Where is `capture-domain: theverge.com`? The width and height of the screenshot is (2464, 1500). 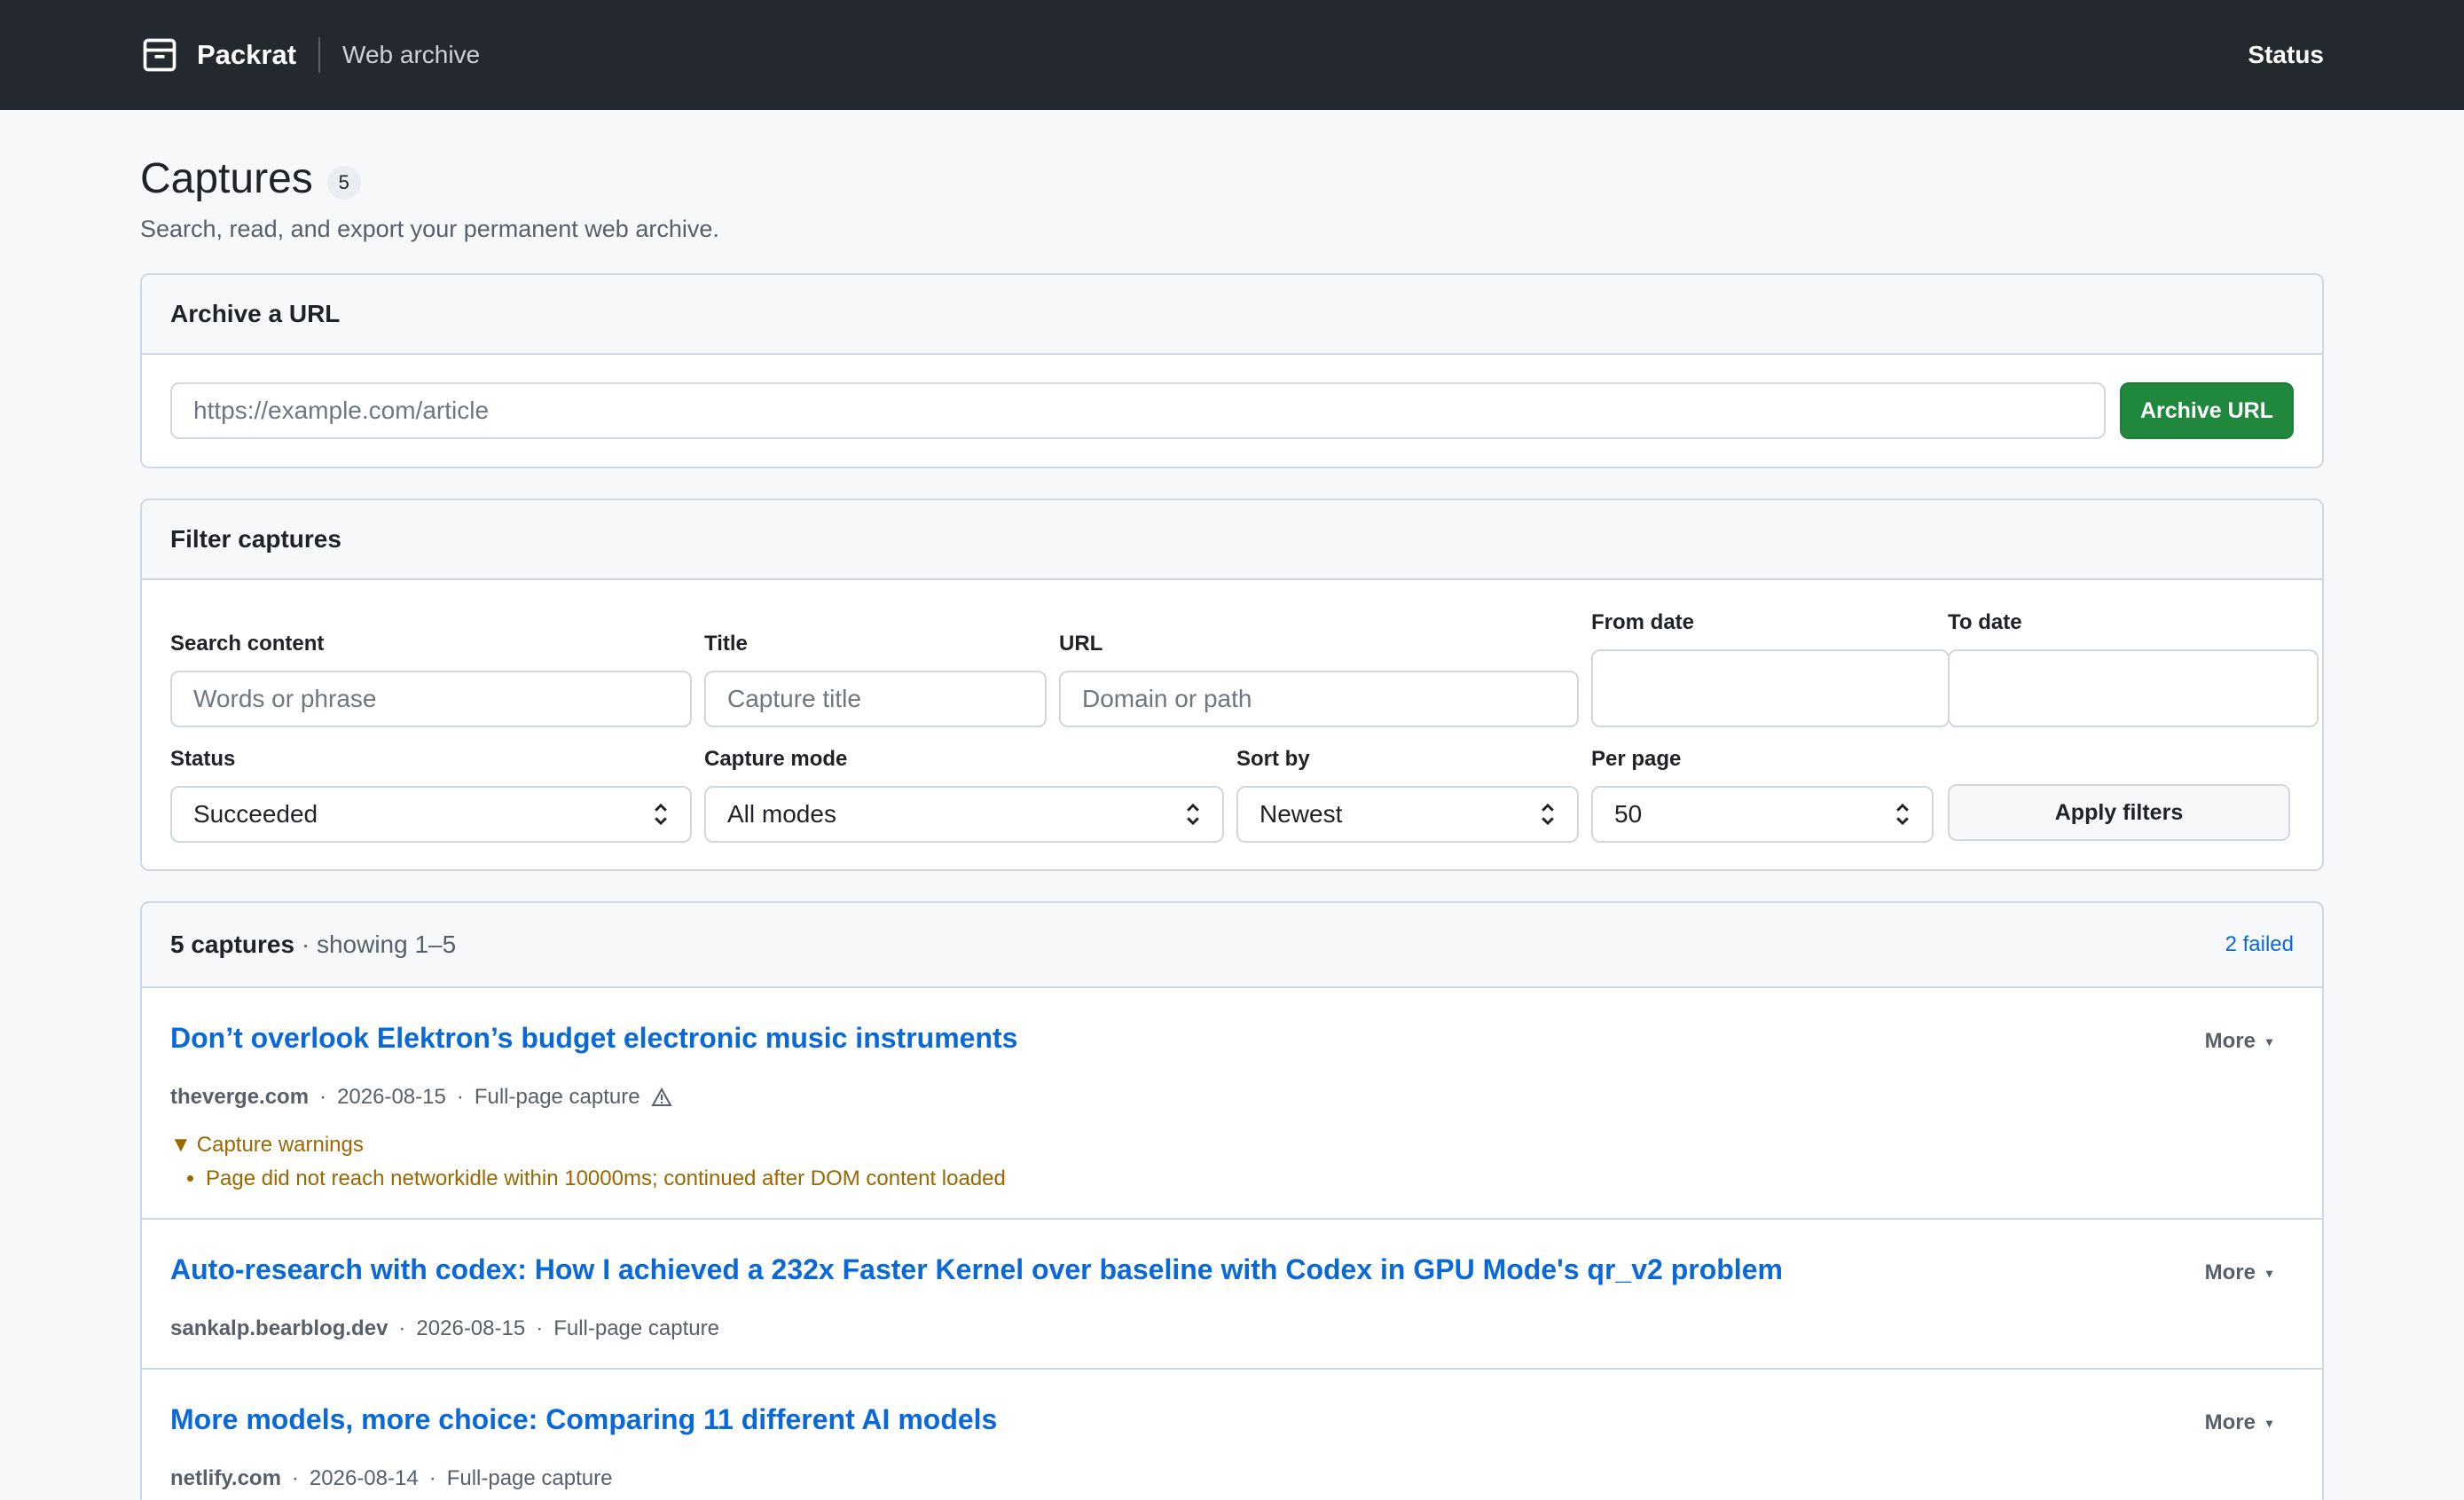
capture-domain: theverge.com is located at coordinates (240, 1097).